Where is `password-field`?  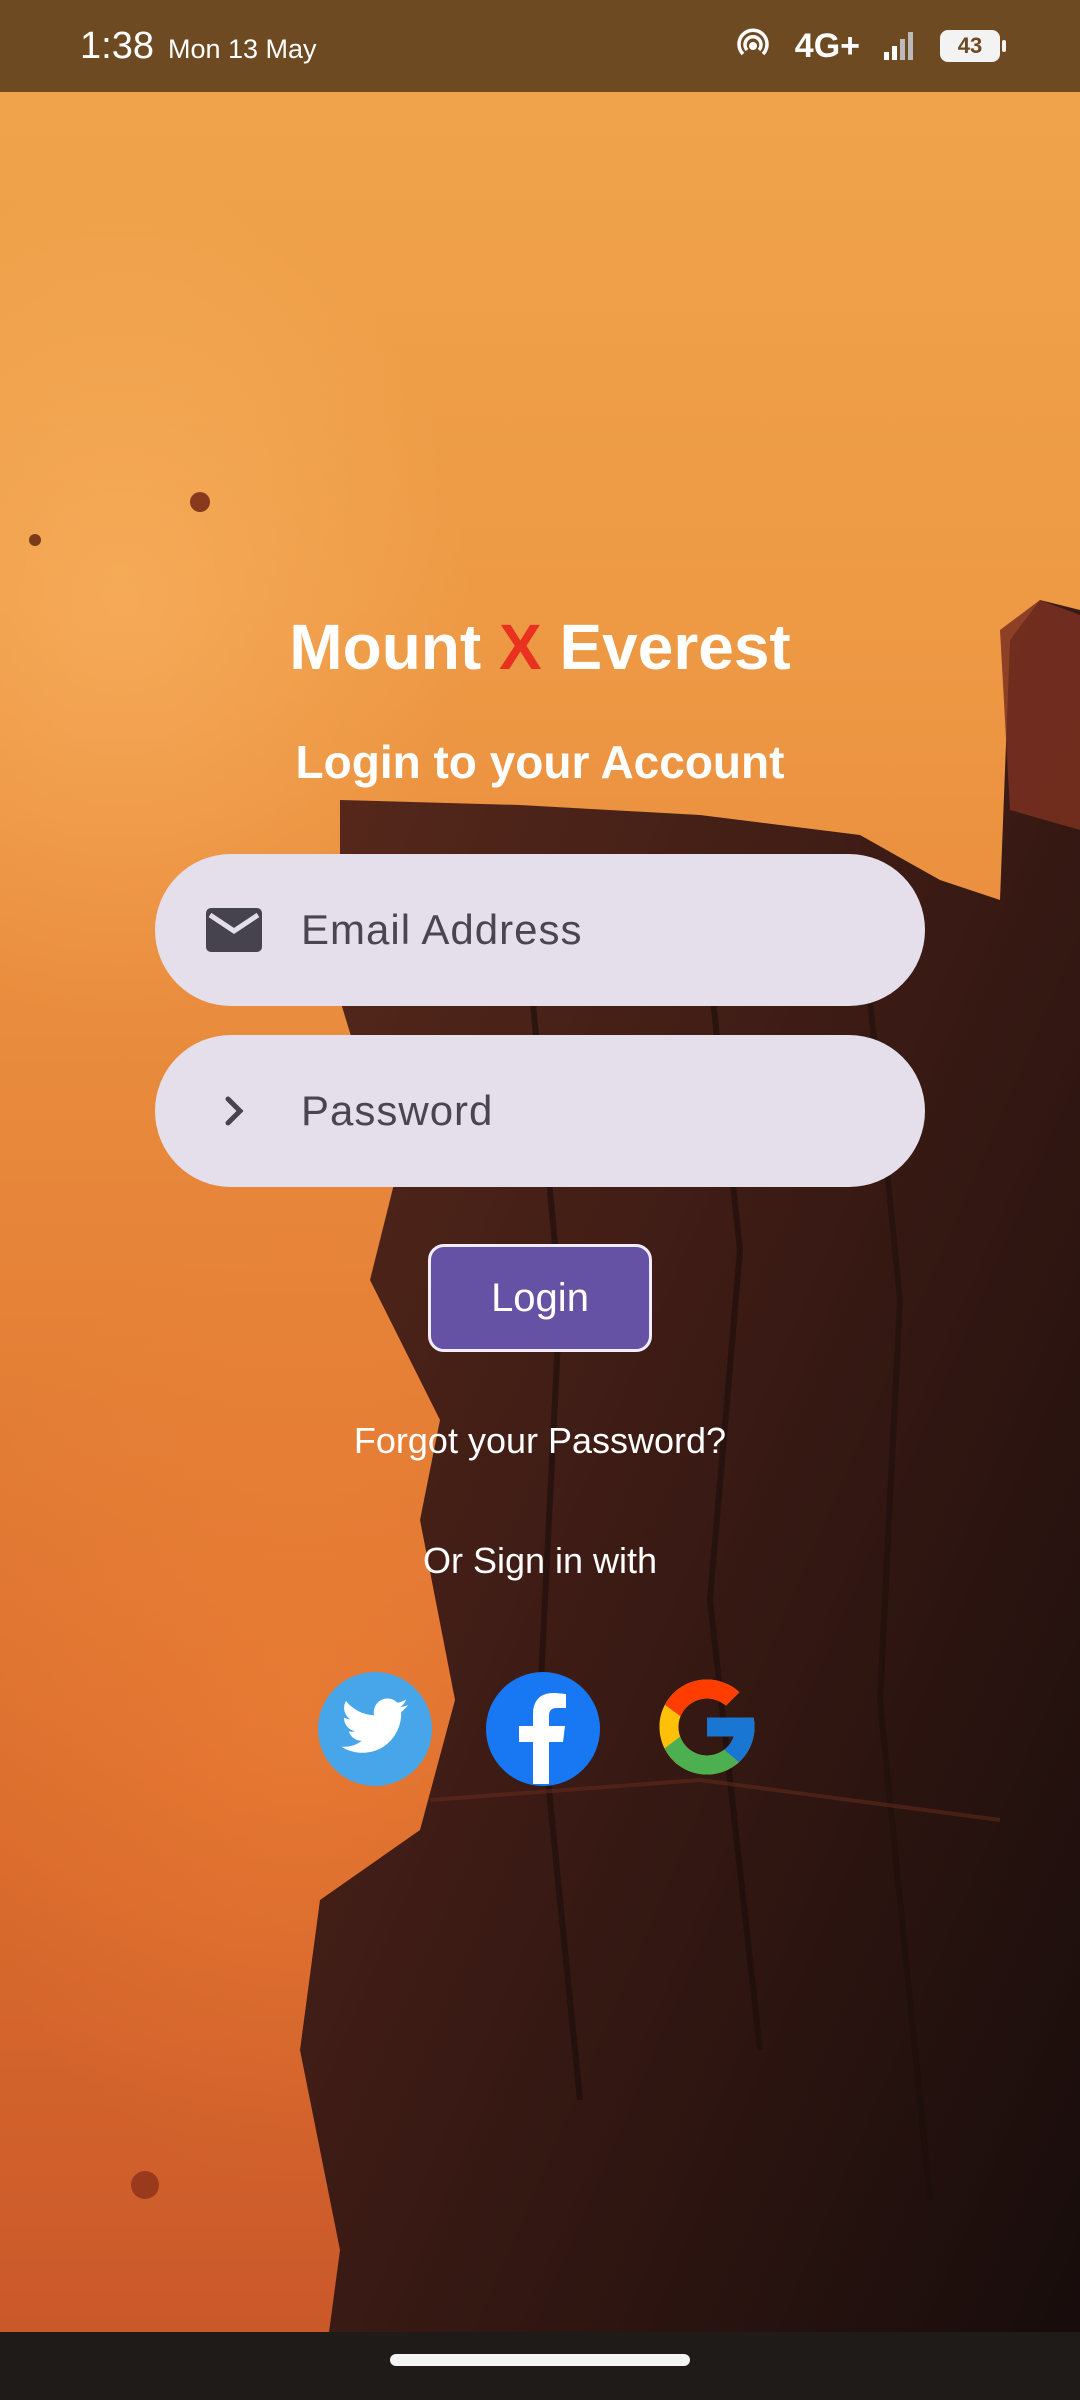 password-field is located at coordinates (540, 1111).